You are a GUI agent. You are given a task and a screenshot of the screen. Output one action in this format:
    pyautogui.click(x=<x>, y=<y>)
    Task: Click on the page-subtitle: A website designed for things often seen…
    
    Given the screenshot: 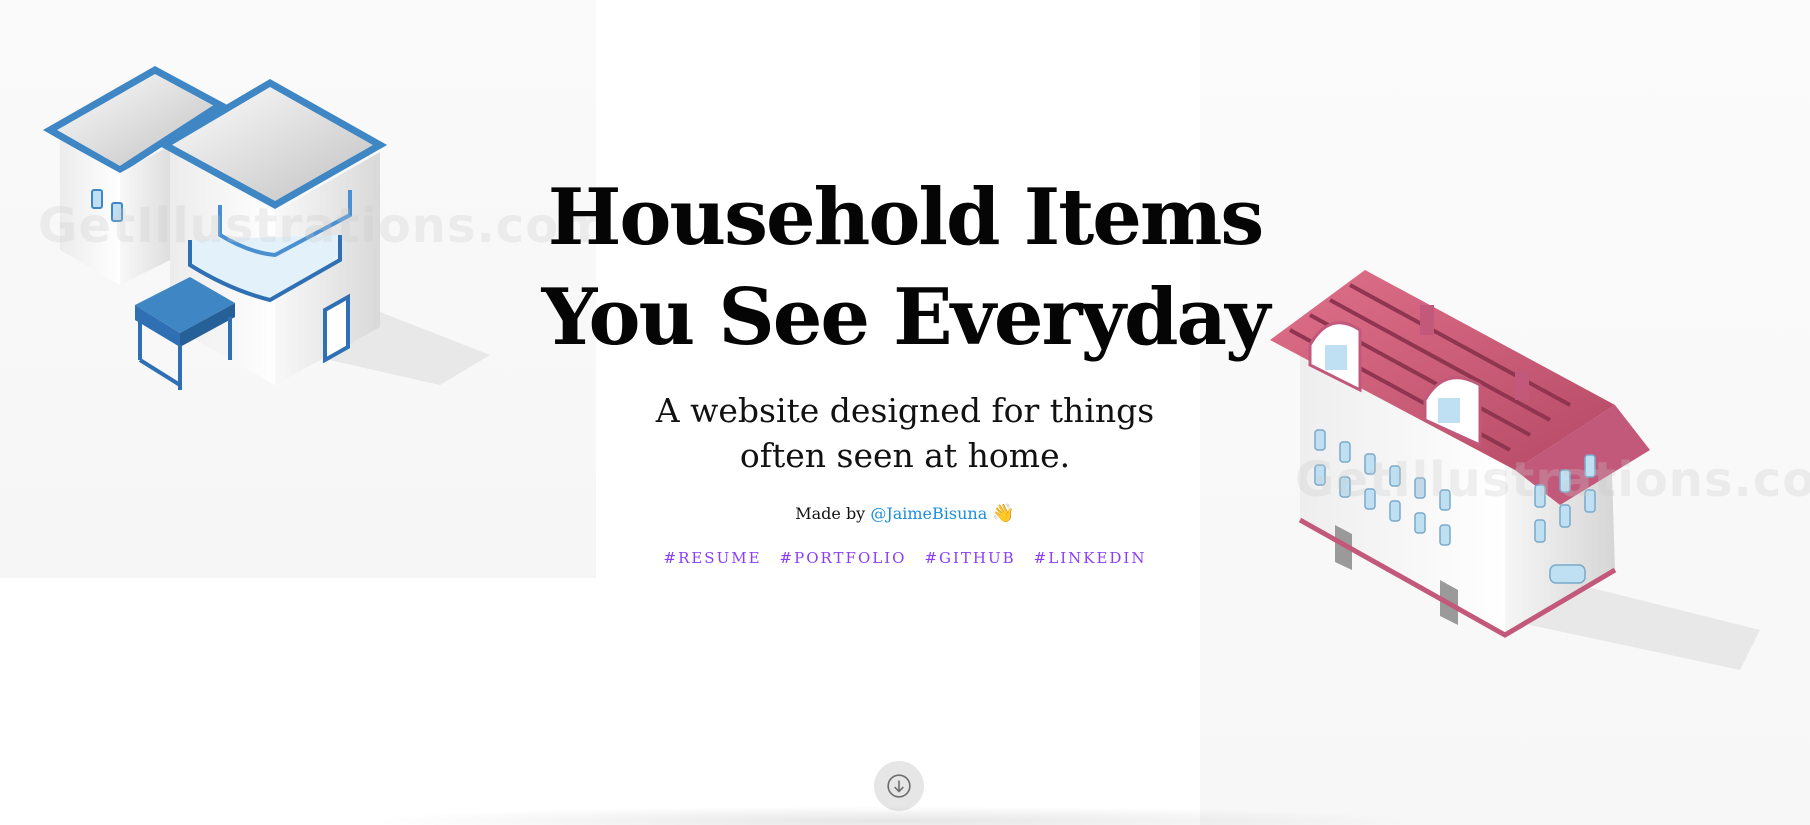 What is the action you would take?
    pyautogui.click(x=905, y=433)
    